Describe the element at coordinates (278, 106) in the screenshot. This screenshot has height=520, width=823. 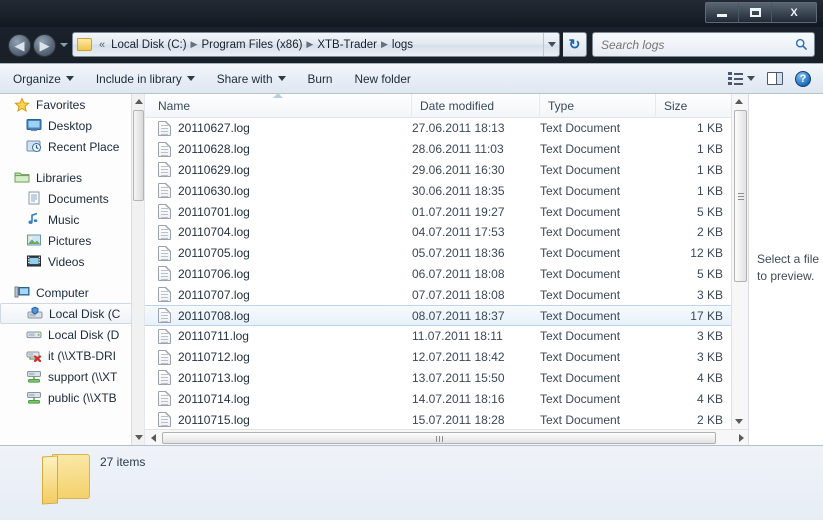
I see `column-header-name: Name` at that location.